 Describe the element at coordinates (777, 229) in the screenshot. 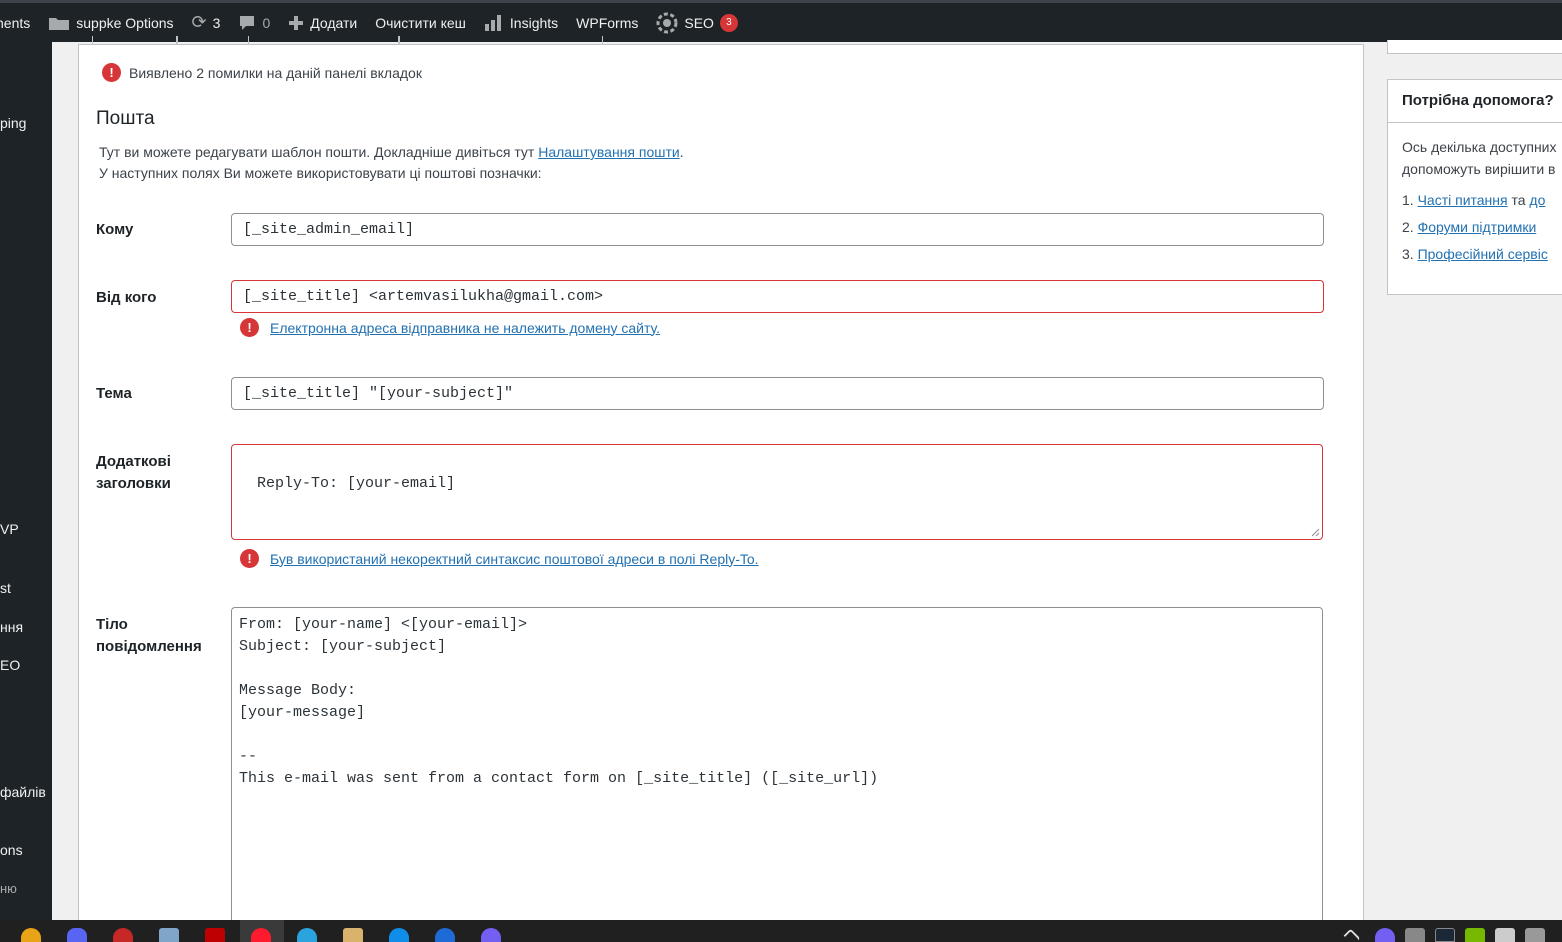

I see `to-field: [_site_admin_email]` at that location.